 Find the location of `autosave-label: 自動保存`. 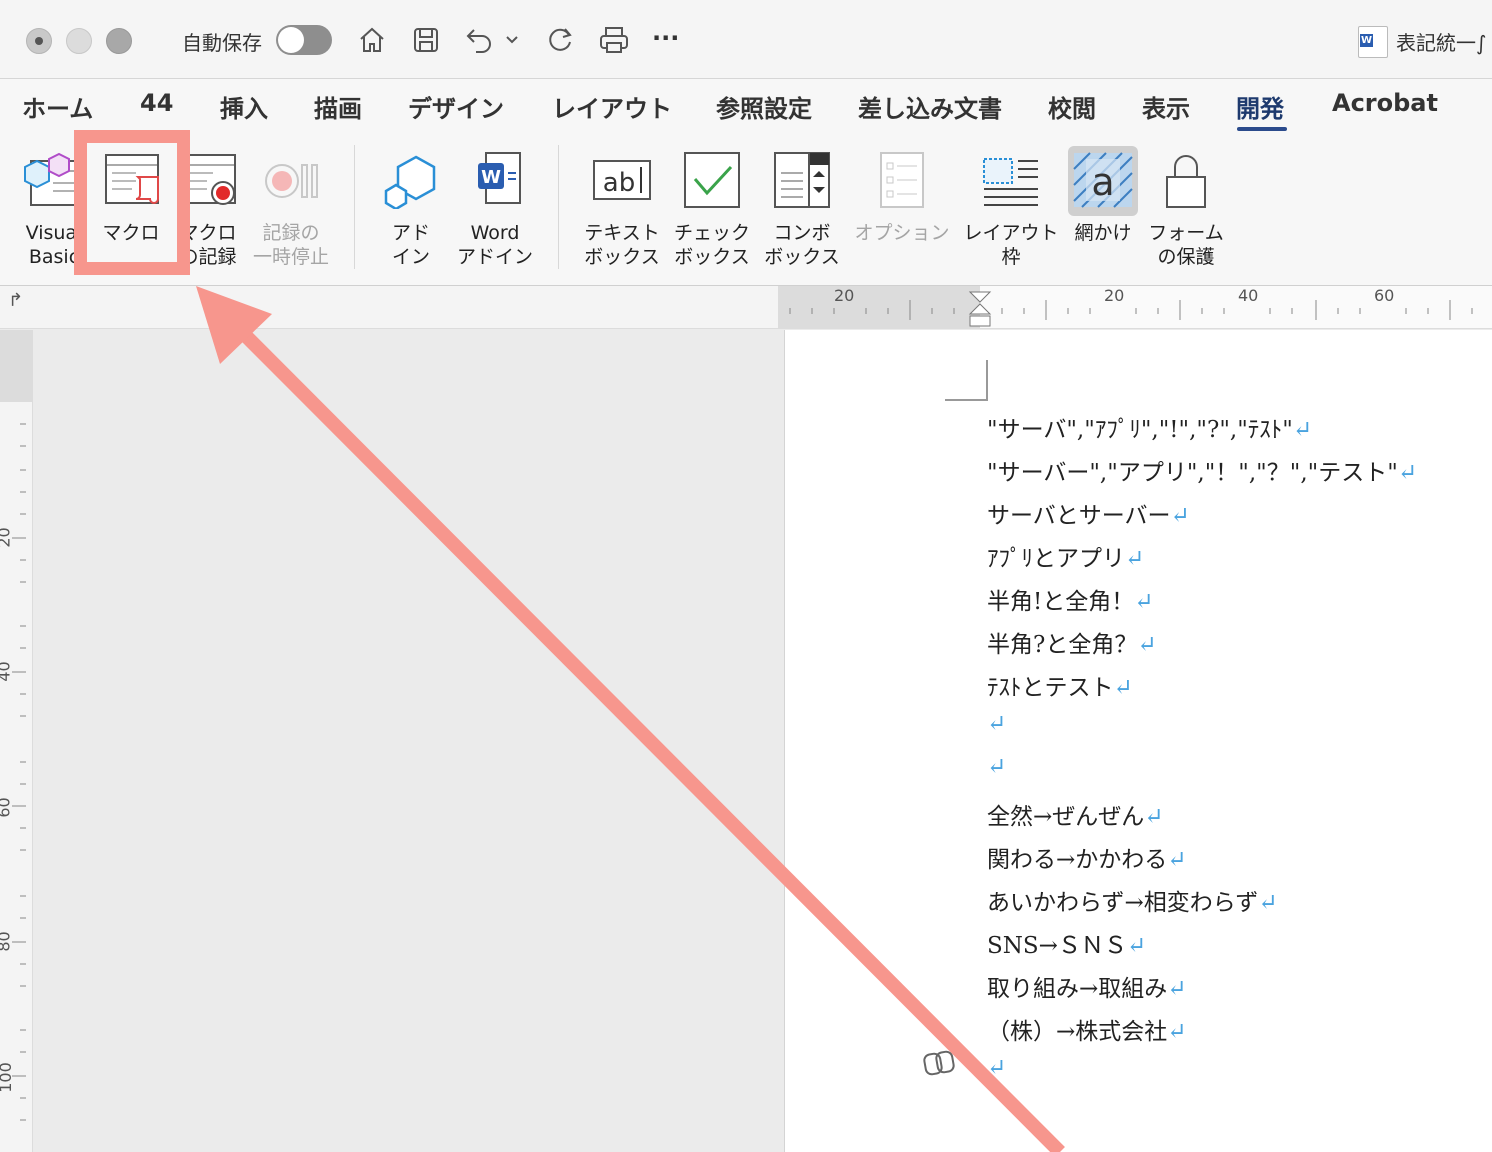

autosave-label: 自動保存 is located at coordinates (222, 43).